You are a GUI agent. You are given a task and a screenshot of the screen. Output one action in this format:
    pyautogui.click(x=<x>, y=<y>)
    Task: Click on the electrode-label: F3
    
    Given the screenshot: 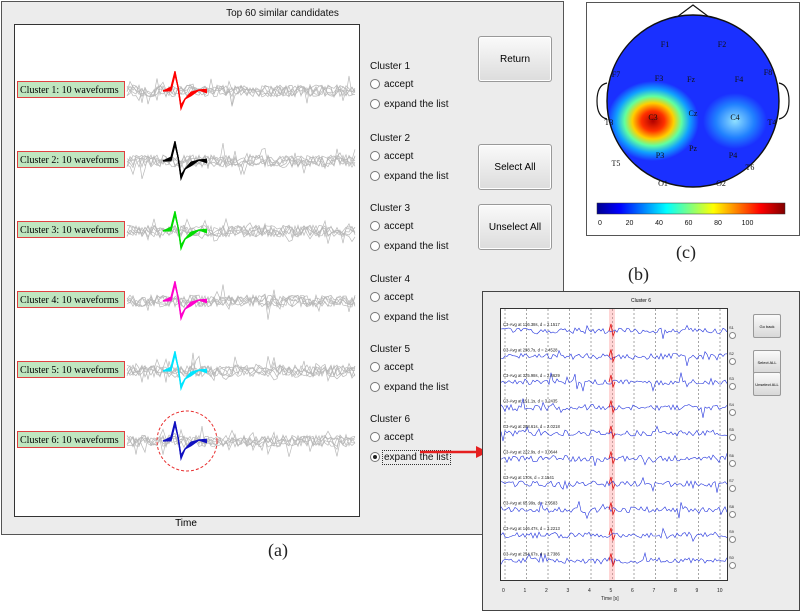 What is the action you would take?
    pyautogui.click(x=659, y=78)
    